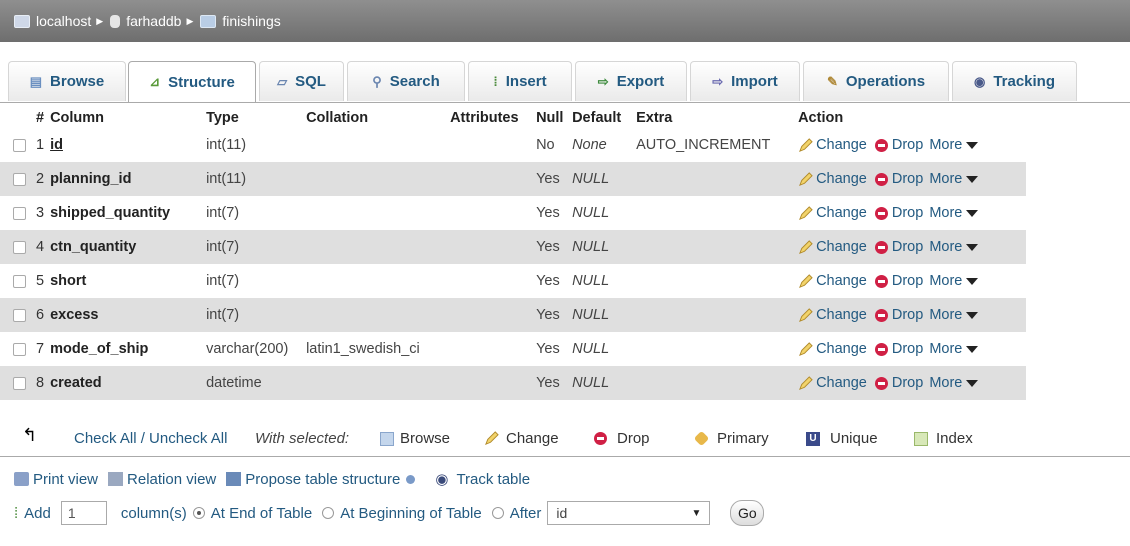  I want to click on tab-insert: ⁞ Insert, so click(520, 81).